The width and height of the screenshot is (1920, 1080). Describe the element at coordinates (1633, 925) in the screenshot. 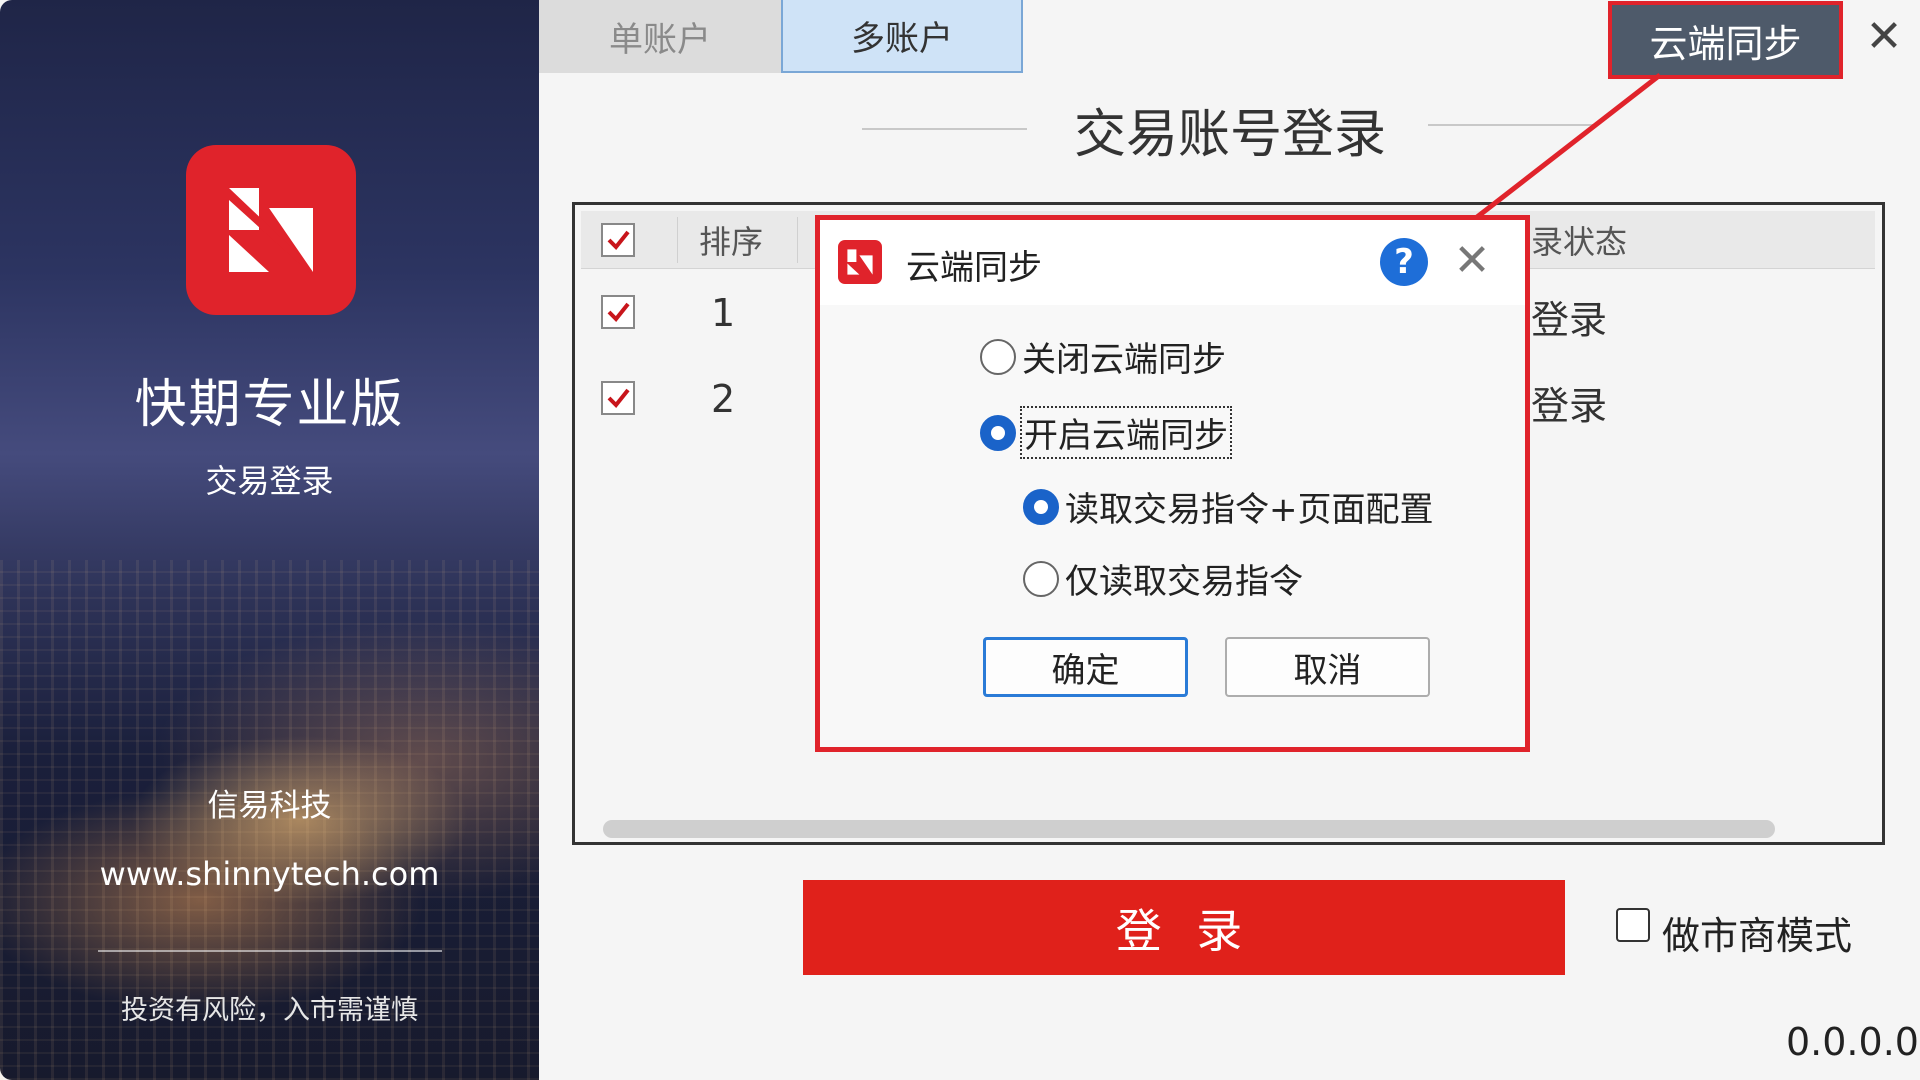

I see `market-maker-checkbox` at that location.